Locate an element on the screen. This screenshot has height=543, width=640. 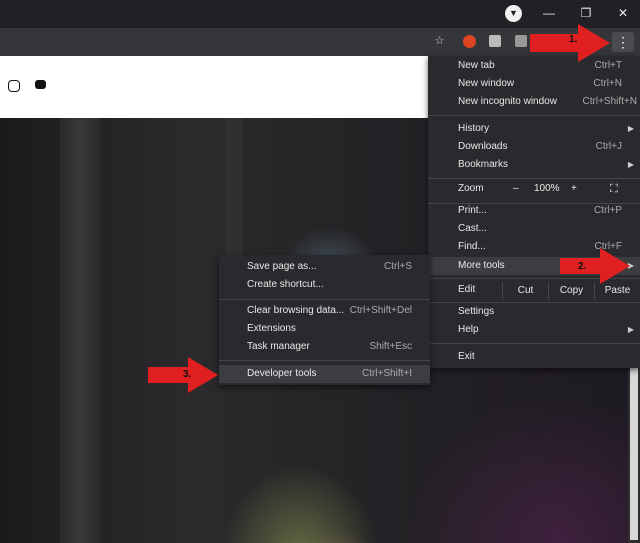
menu-item-zoom: Zoom – 100% + ⛶ is located at coordinates (534, 189).